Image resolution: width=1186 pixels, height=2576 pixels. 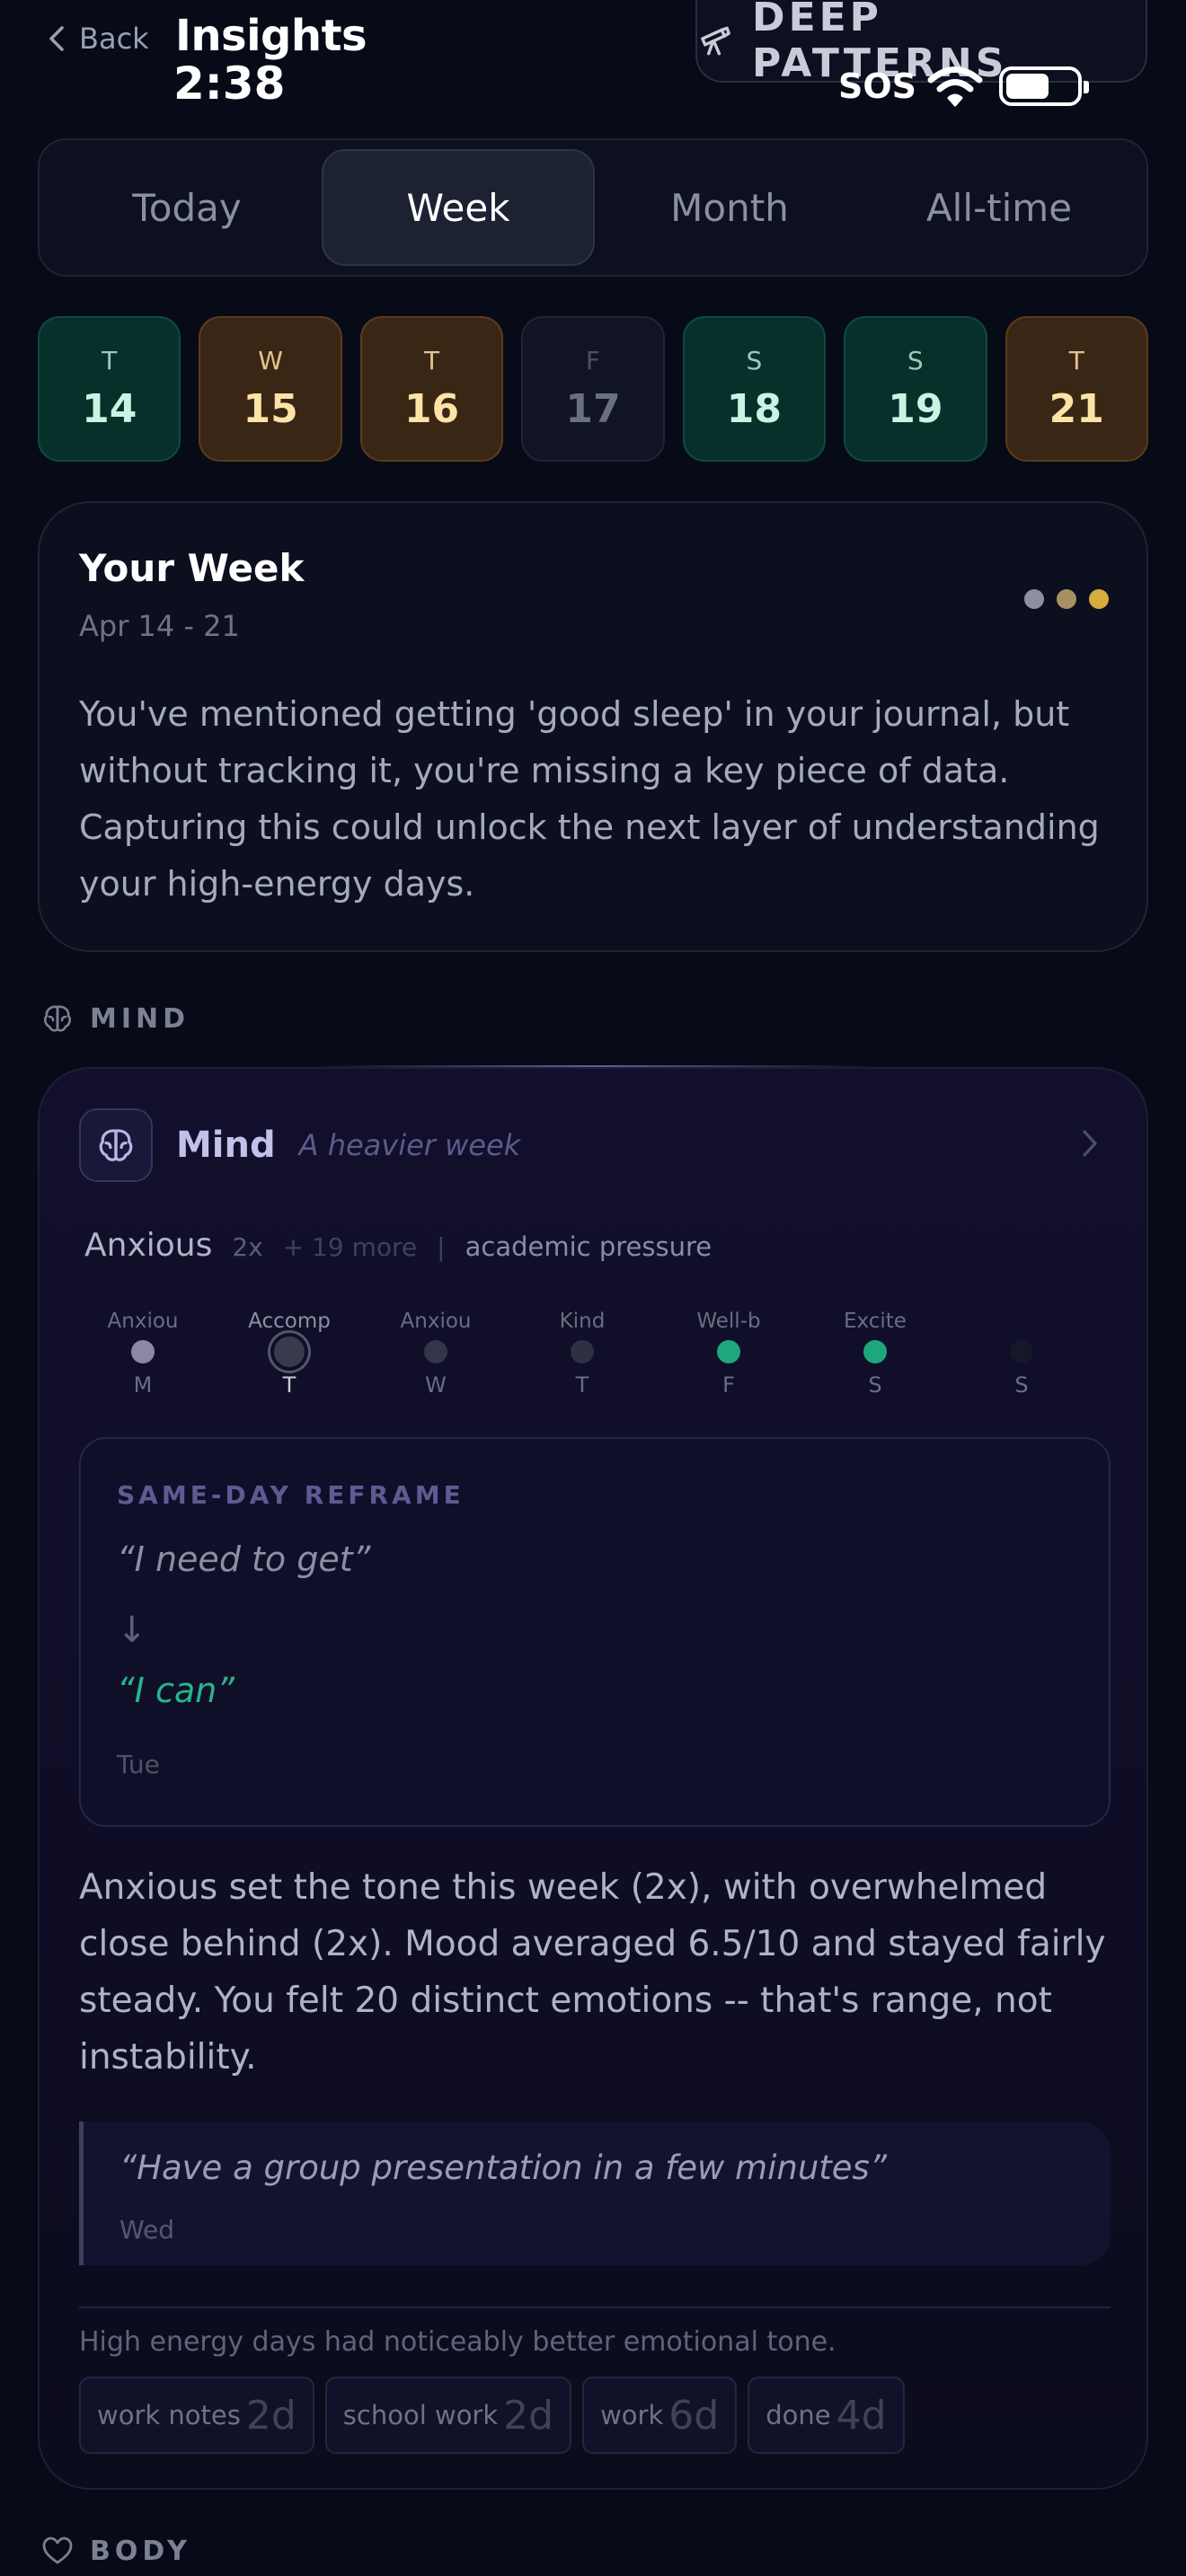 What do you see at coordinates (1090, 1143) in the screenshot?
I see `chevron-right-icon` at bounding box center [1090, 1143].